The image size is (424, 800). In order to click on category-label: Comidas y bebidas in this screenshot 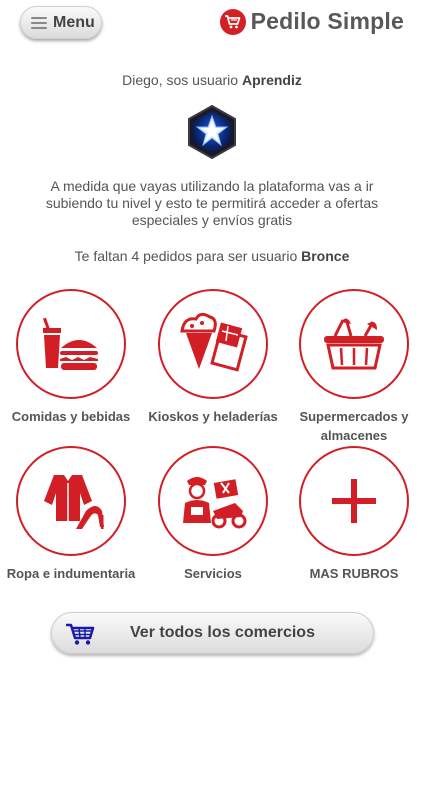, I will do `click(71, 416)`.